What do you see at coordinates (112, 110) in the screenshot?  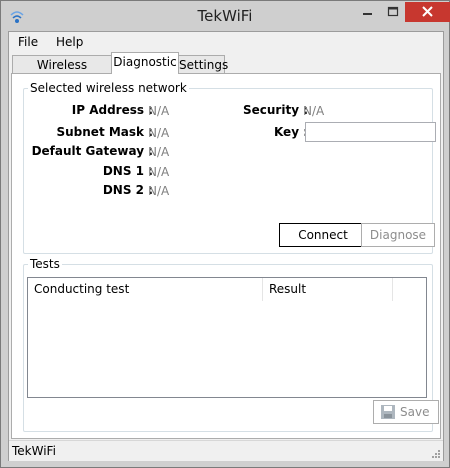 I see `ip-address-label: IP Address :` at bounding box center [112, 110].